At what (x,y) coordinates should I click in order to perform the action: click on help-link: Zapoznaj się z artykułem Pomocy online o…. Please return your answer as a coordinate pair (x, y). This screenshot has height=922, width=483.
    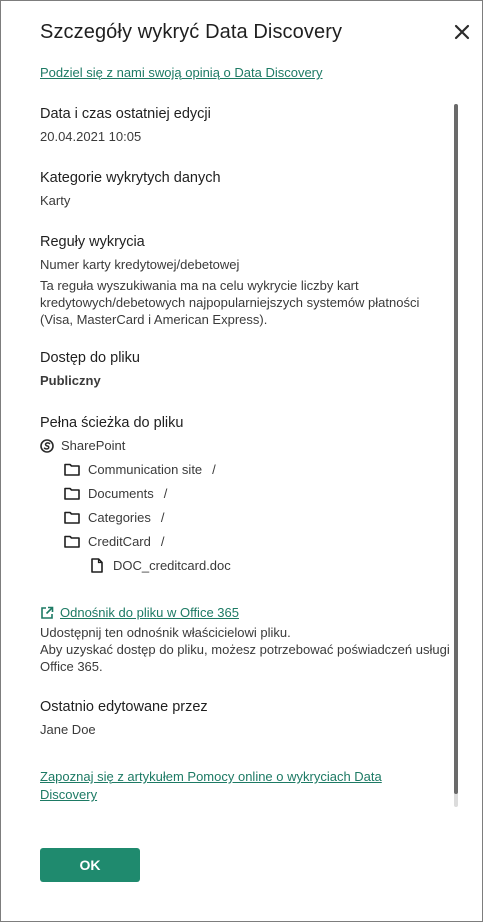
    Looking at the image, I should click on (211, 785).